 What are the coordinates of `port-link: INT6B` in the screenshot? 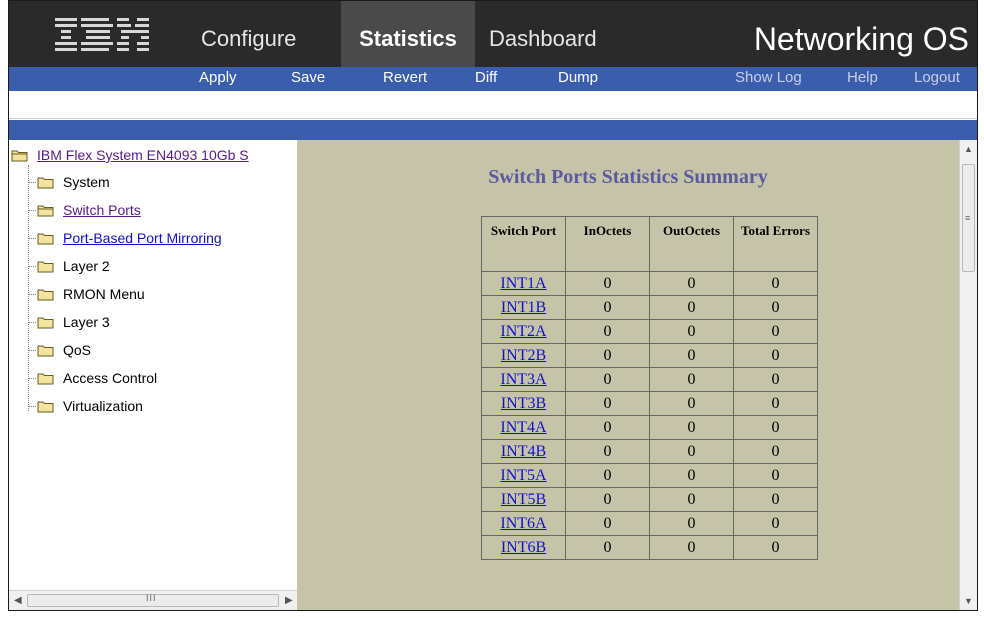 It's located at (523, 547).